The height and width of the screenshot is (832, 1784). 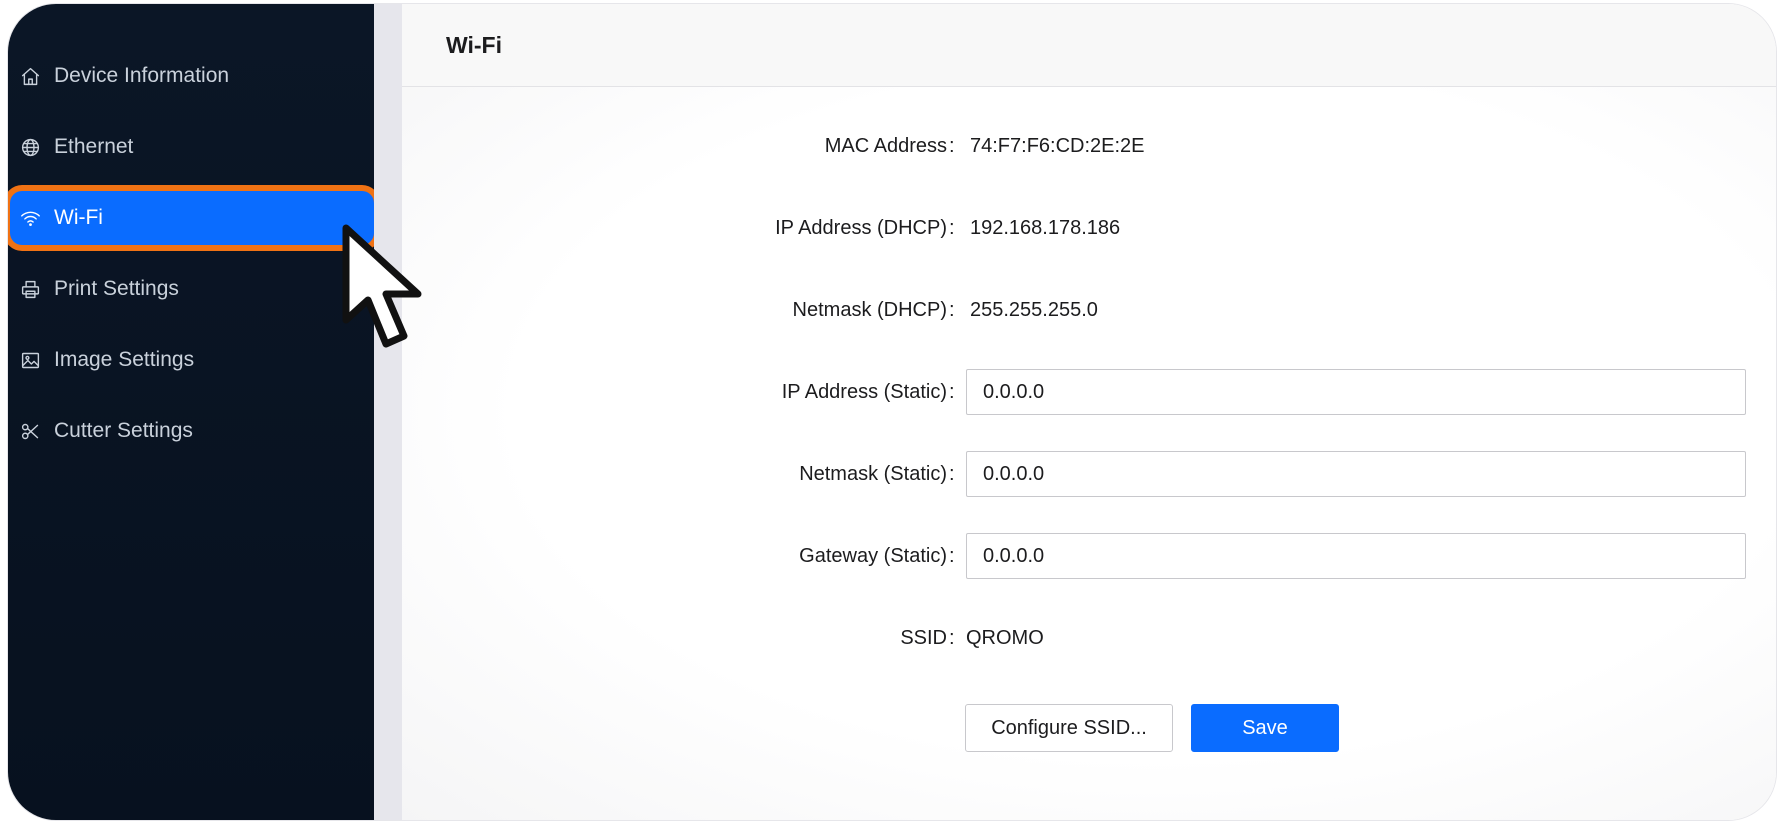 I want to click on netmask-static-input, so click(x=1356, y=474).